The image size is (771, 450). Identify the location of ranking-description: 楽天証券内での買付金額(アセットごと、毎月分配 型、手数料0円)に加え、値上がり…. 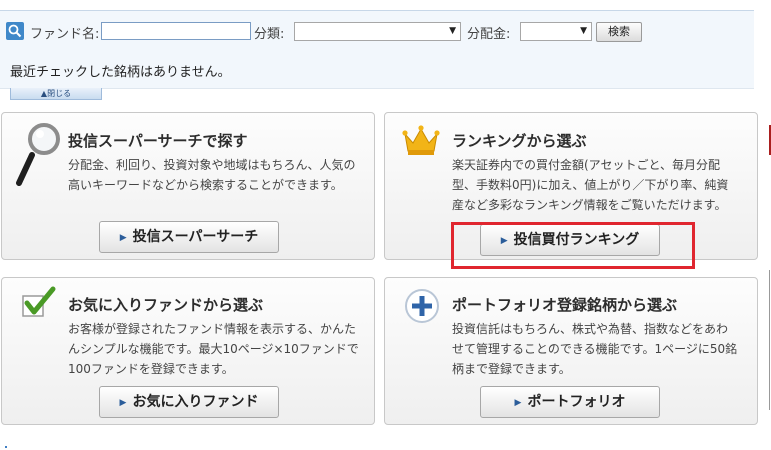
(590, 185).